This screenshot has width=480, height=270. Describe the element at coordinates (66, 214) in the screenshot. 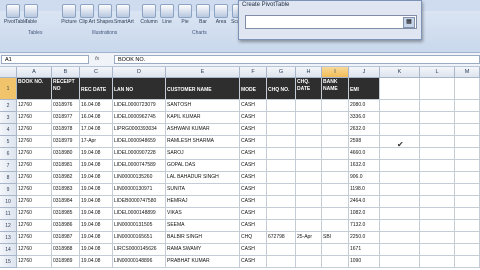

I see `table-cell: 0318985` at that location.